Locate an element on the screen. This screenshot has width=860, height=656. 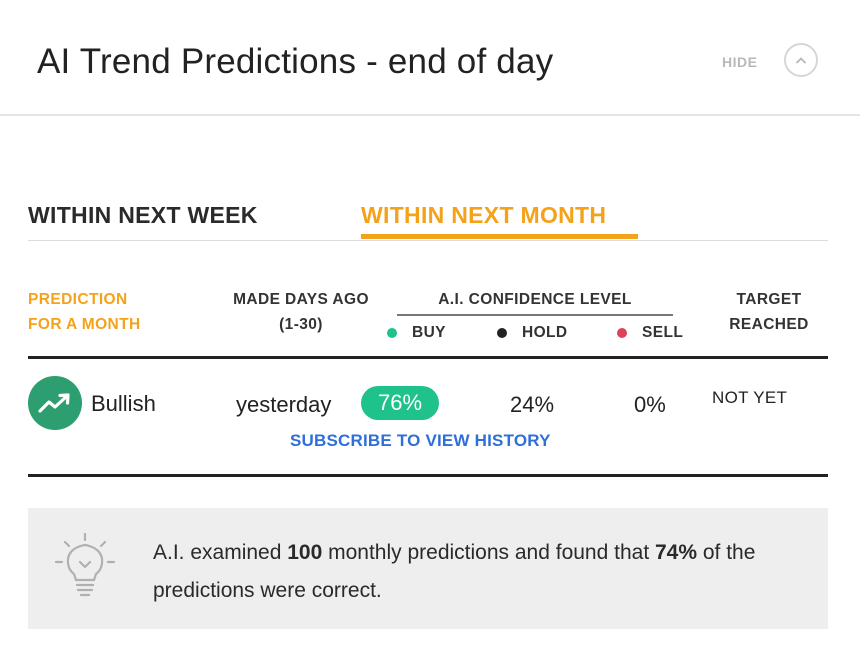
chevron-up-icon is located at coordinates (801, 60).